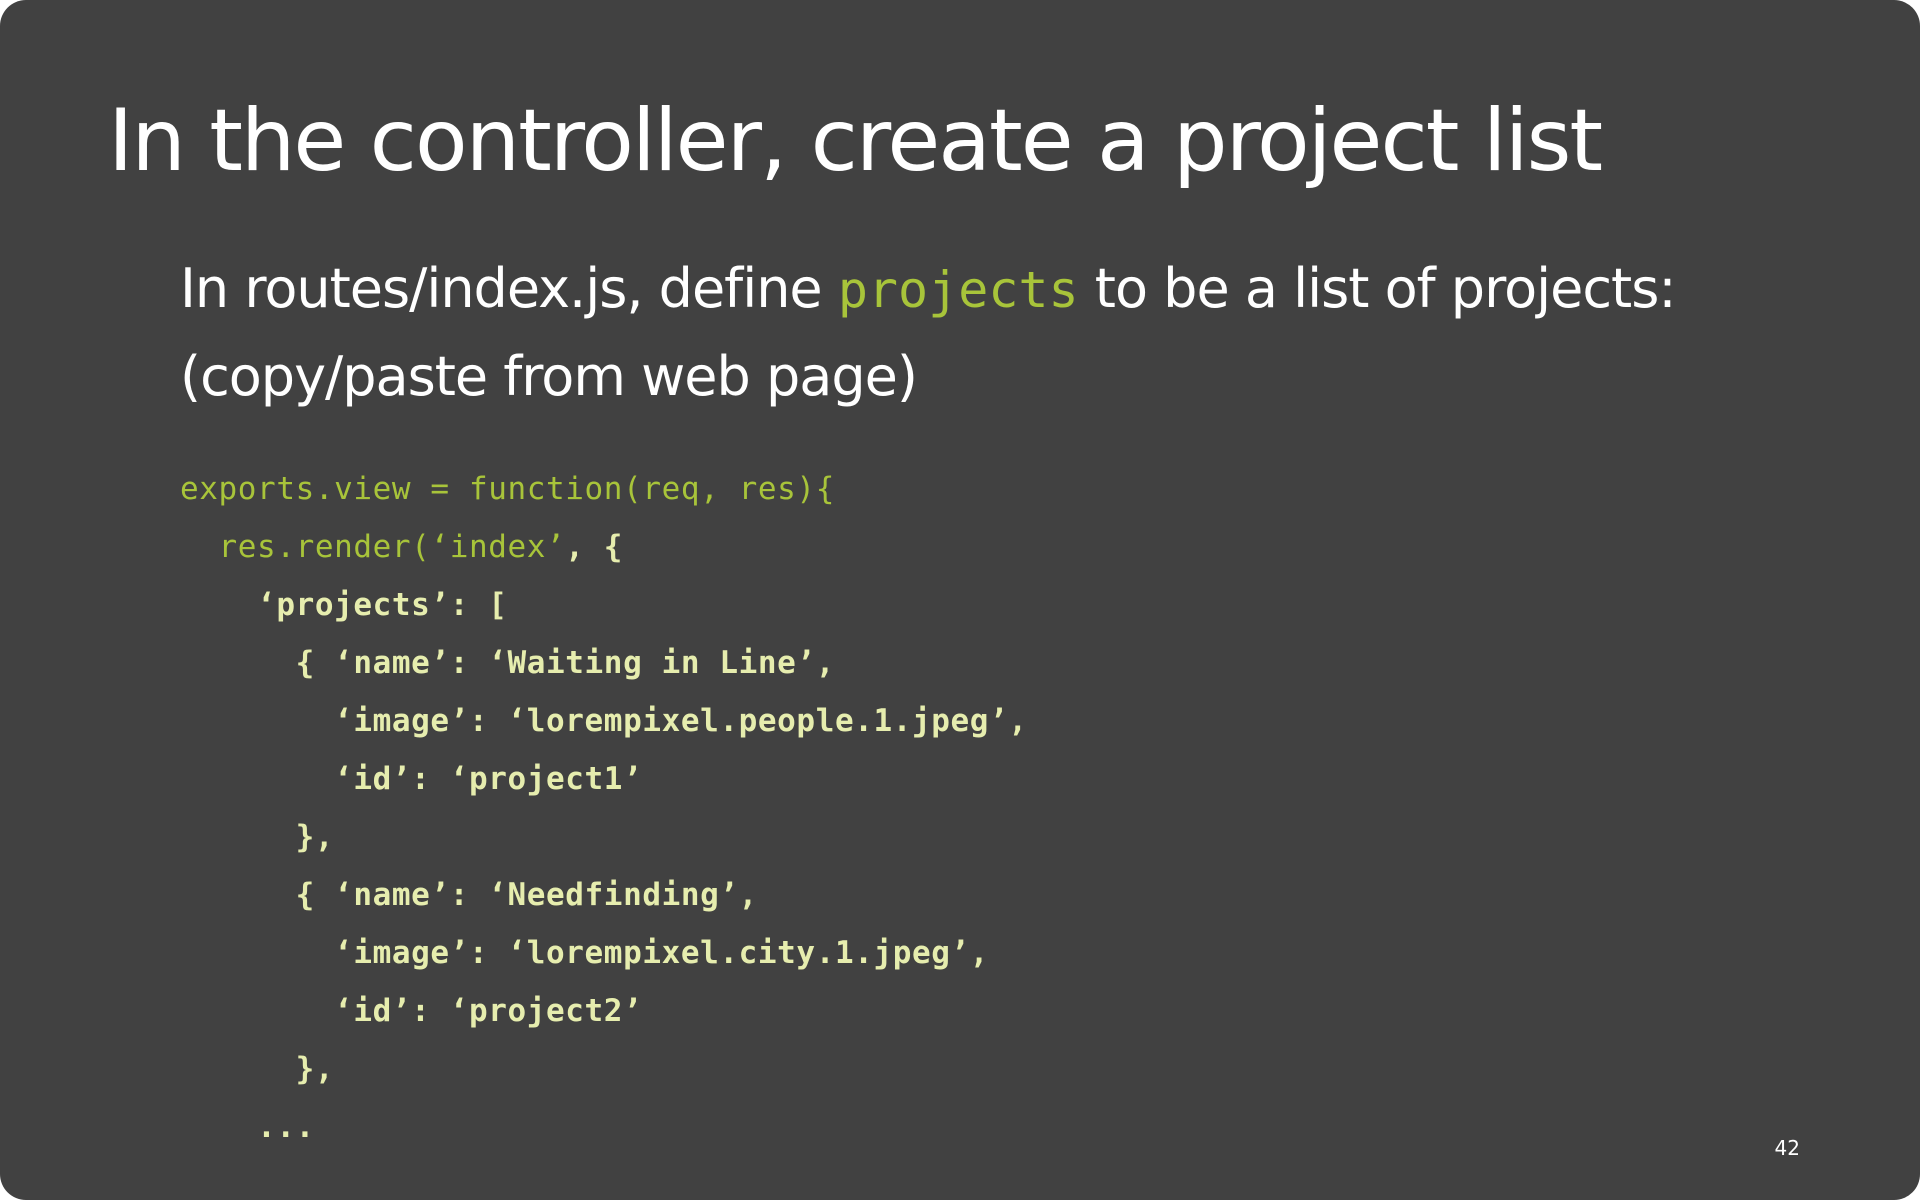 The width and height of the screenshot is (1920, 1200). I want to click on body-text-after-code: to be a list of projects:, so click(1377, 288).